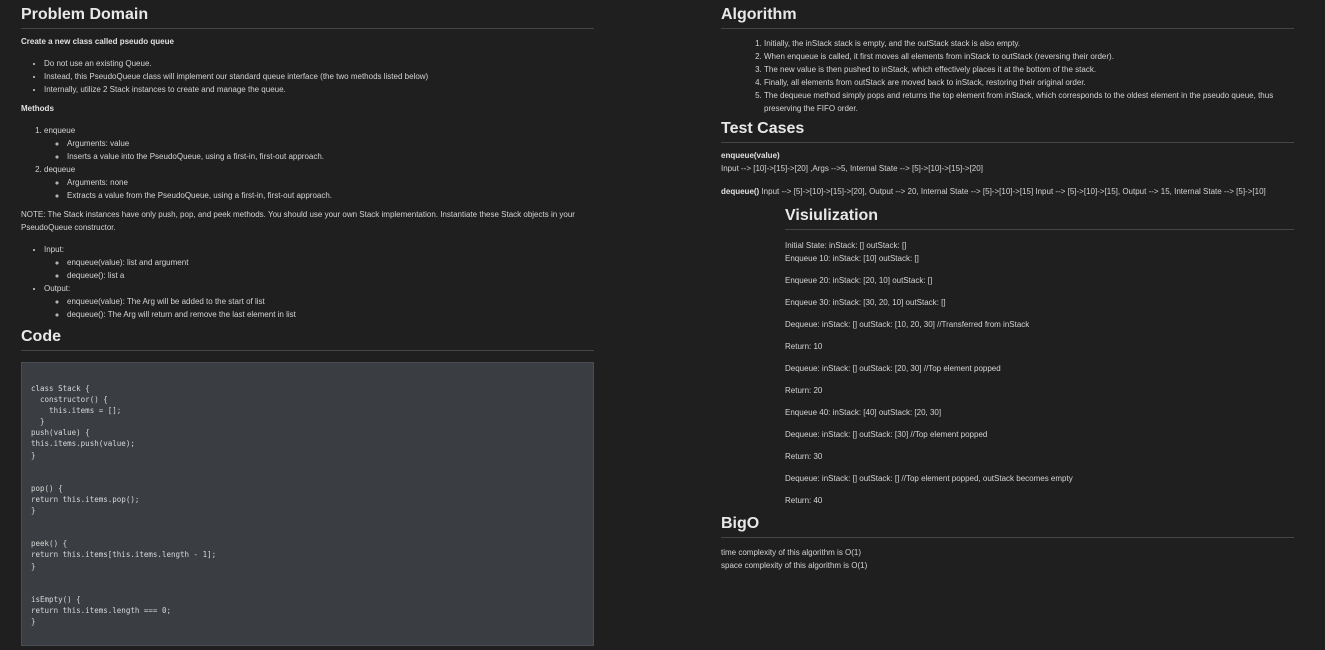  Describe the element at coordinates (54, 249) in the screenshot. I see `io-label: Input:` at that location.